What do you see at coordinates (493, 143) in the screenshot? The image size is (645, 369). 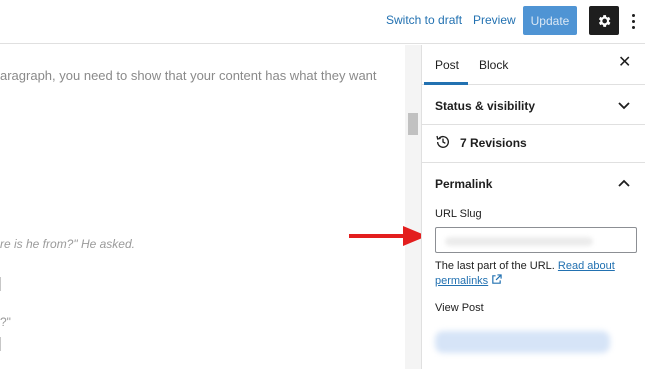 I see `revisions-link: 7 Revisions` at bounding box center [493, 143].